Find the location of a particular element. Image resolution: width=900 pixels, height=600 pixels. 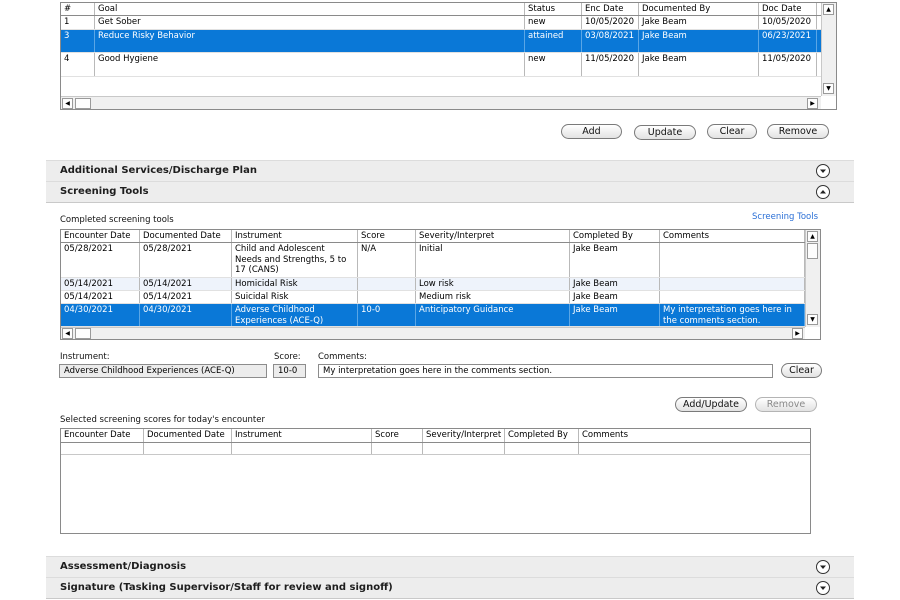

clear-goal-button: Clear is located at coordinates (732, 131).